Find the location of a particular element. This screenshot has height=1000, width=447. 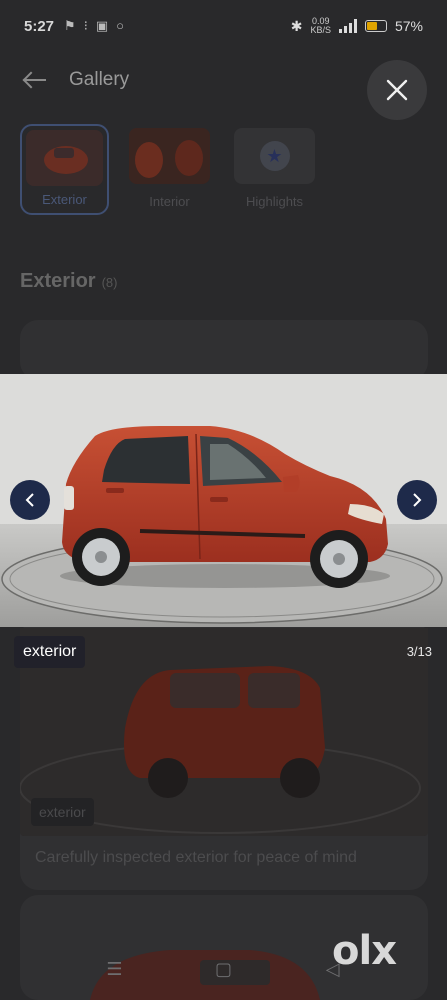

interior-thumbnail is located at coordinates (169, 156).